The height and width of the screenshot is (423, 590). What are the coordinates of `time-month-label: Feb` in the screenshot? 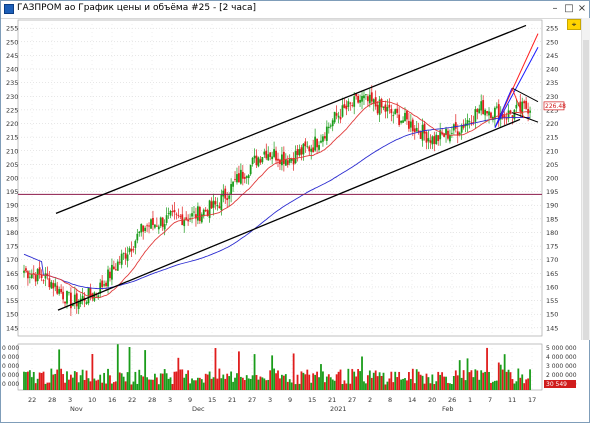 It's located at (448, 409).